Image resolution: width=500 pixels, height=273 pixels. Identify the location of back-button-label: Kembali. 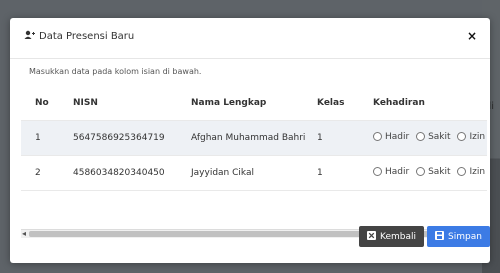
(398, 236).